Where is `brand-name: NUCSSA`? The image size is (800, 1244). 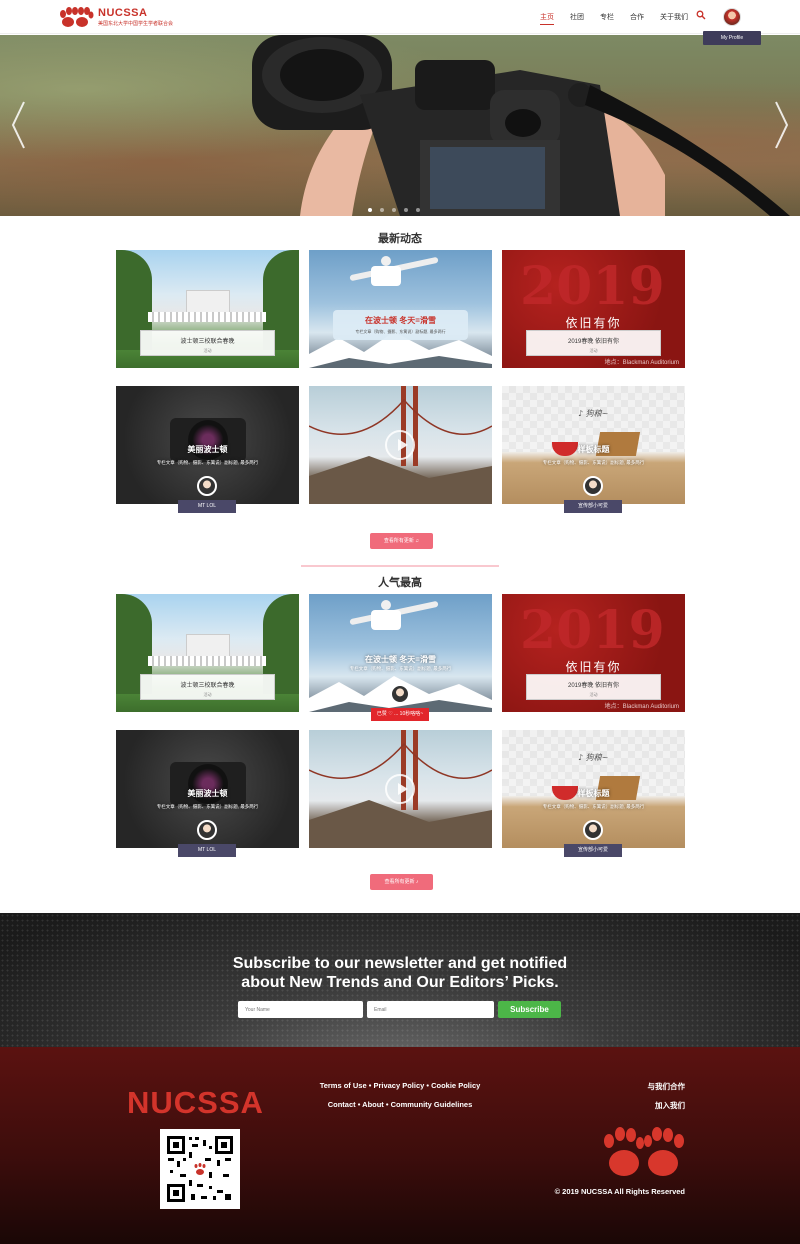
brand-name: NUCSSA is located at coordinates (123, 13).